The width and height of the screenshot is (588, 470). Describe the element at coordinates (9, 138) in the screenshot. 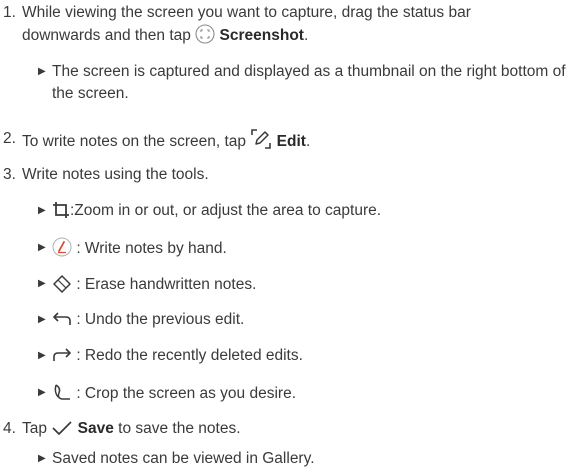

I see `step-number: 2.` at that location.